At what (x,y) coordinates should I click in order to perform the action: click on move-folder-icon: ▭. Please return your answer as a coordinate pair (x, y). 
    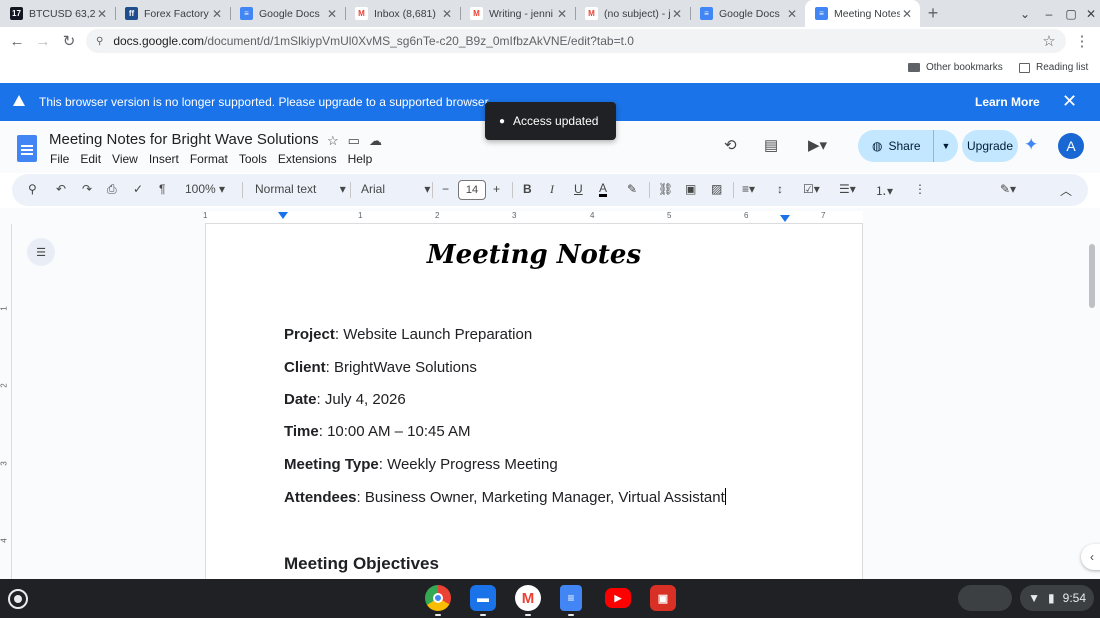
    Looking at the image, I should click on (354, 141).